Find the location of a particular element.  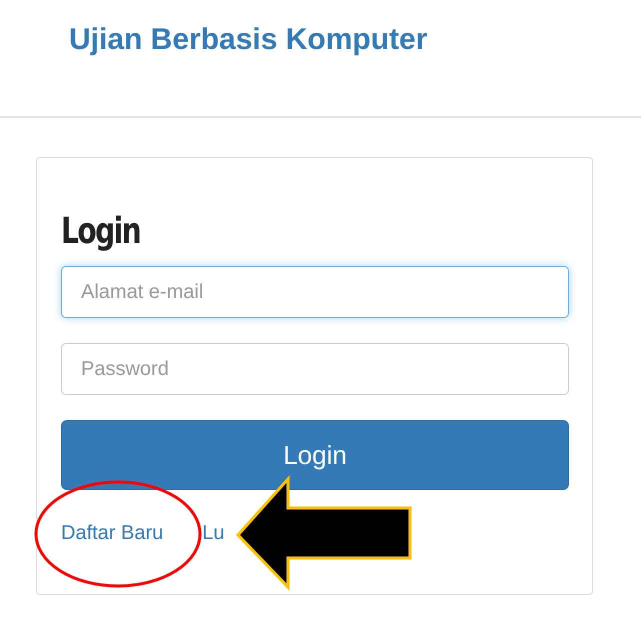

email-field: Alamat e-mail is located at coordinates (315, 292).